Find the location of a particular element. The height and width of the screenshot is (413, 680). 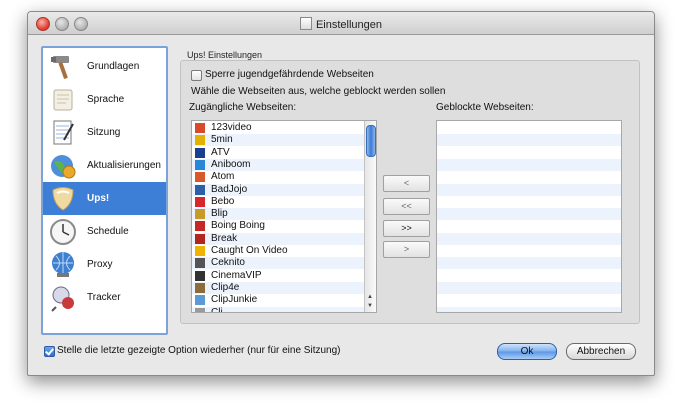

list-item-label: Clip4e is located at coordinates (225, 287).